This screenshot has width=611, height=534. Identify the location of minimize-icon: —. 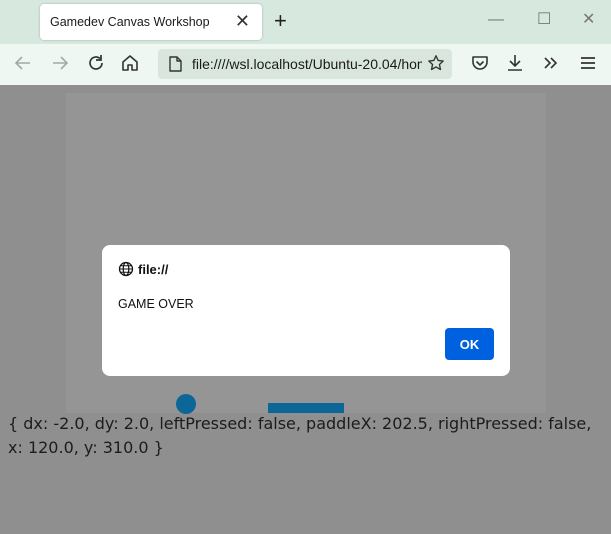
(496, 20).